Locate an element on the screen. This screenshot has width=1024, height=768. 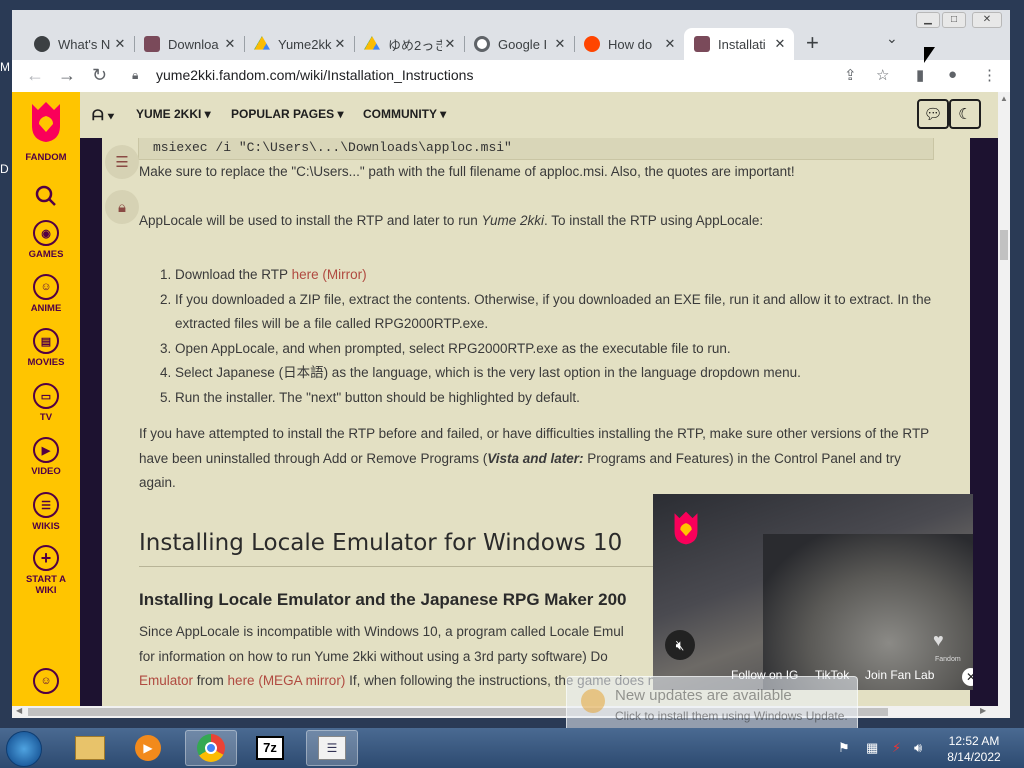
user-account-icon: ☺ is located at coordinates (46, 681).